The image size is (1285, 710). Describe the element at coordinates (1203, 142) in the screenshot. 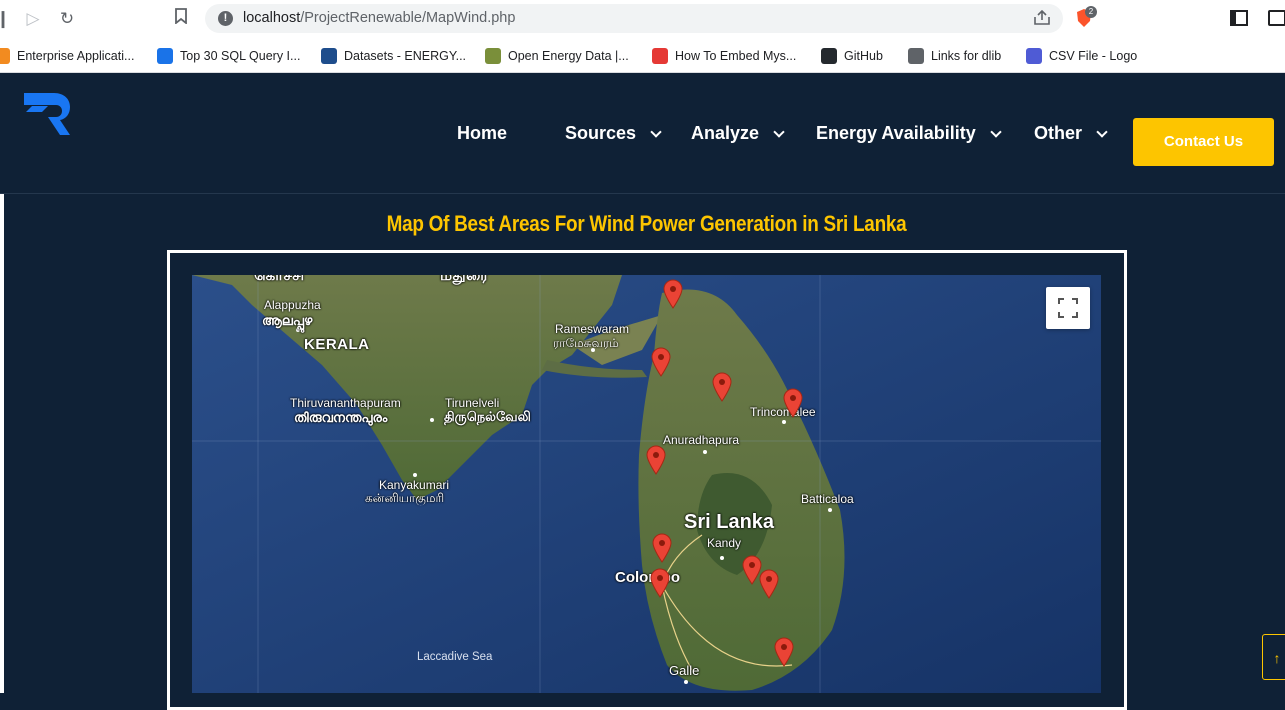

I see `contact-us-button: Contact Us` at that location.